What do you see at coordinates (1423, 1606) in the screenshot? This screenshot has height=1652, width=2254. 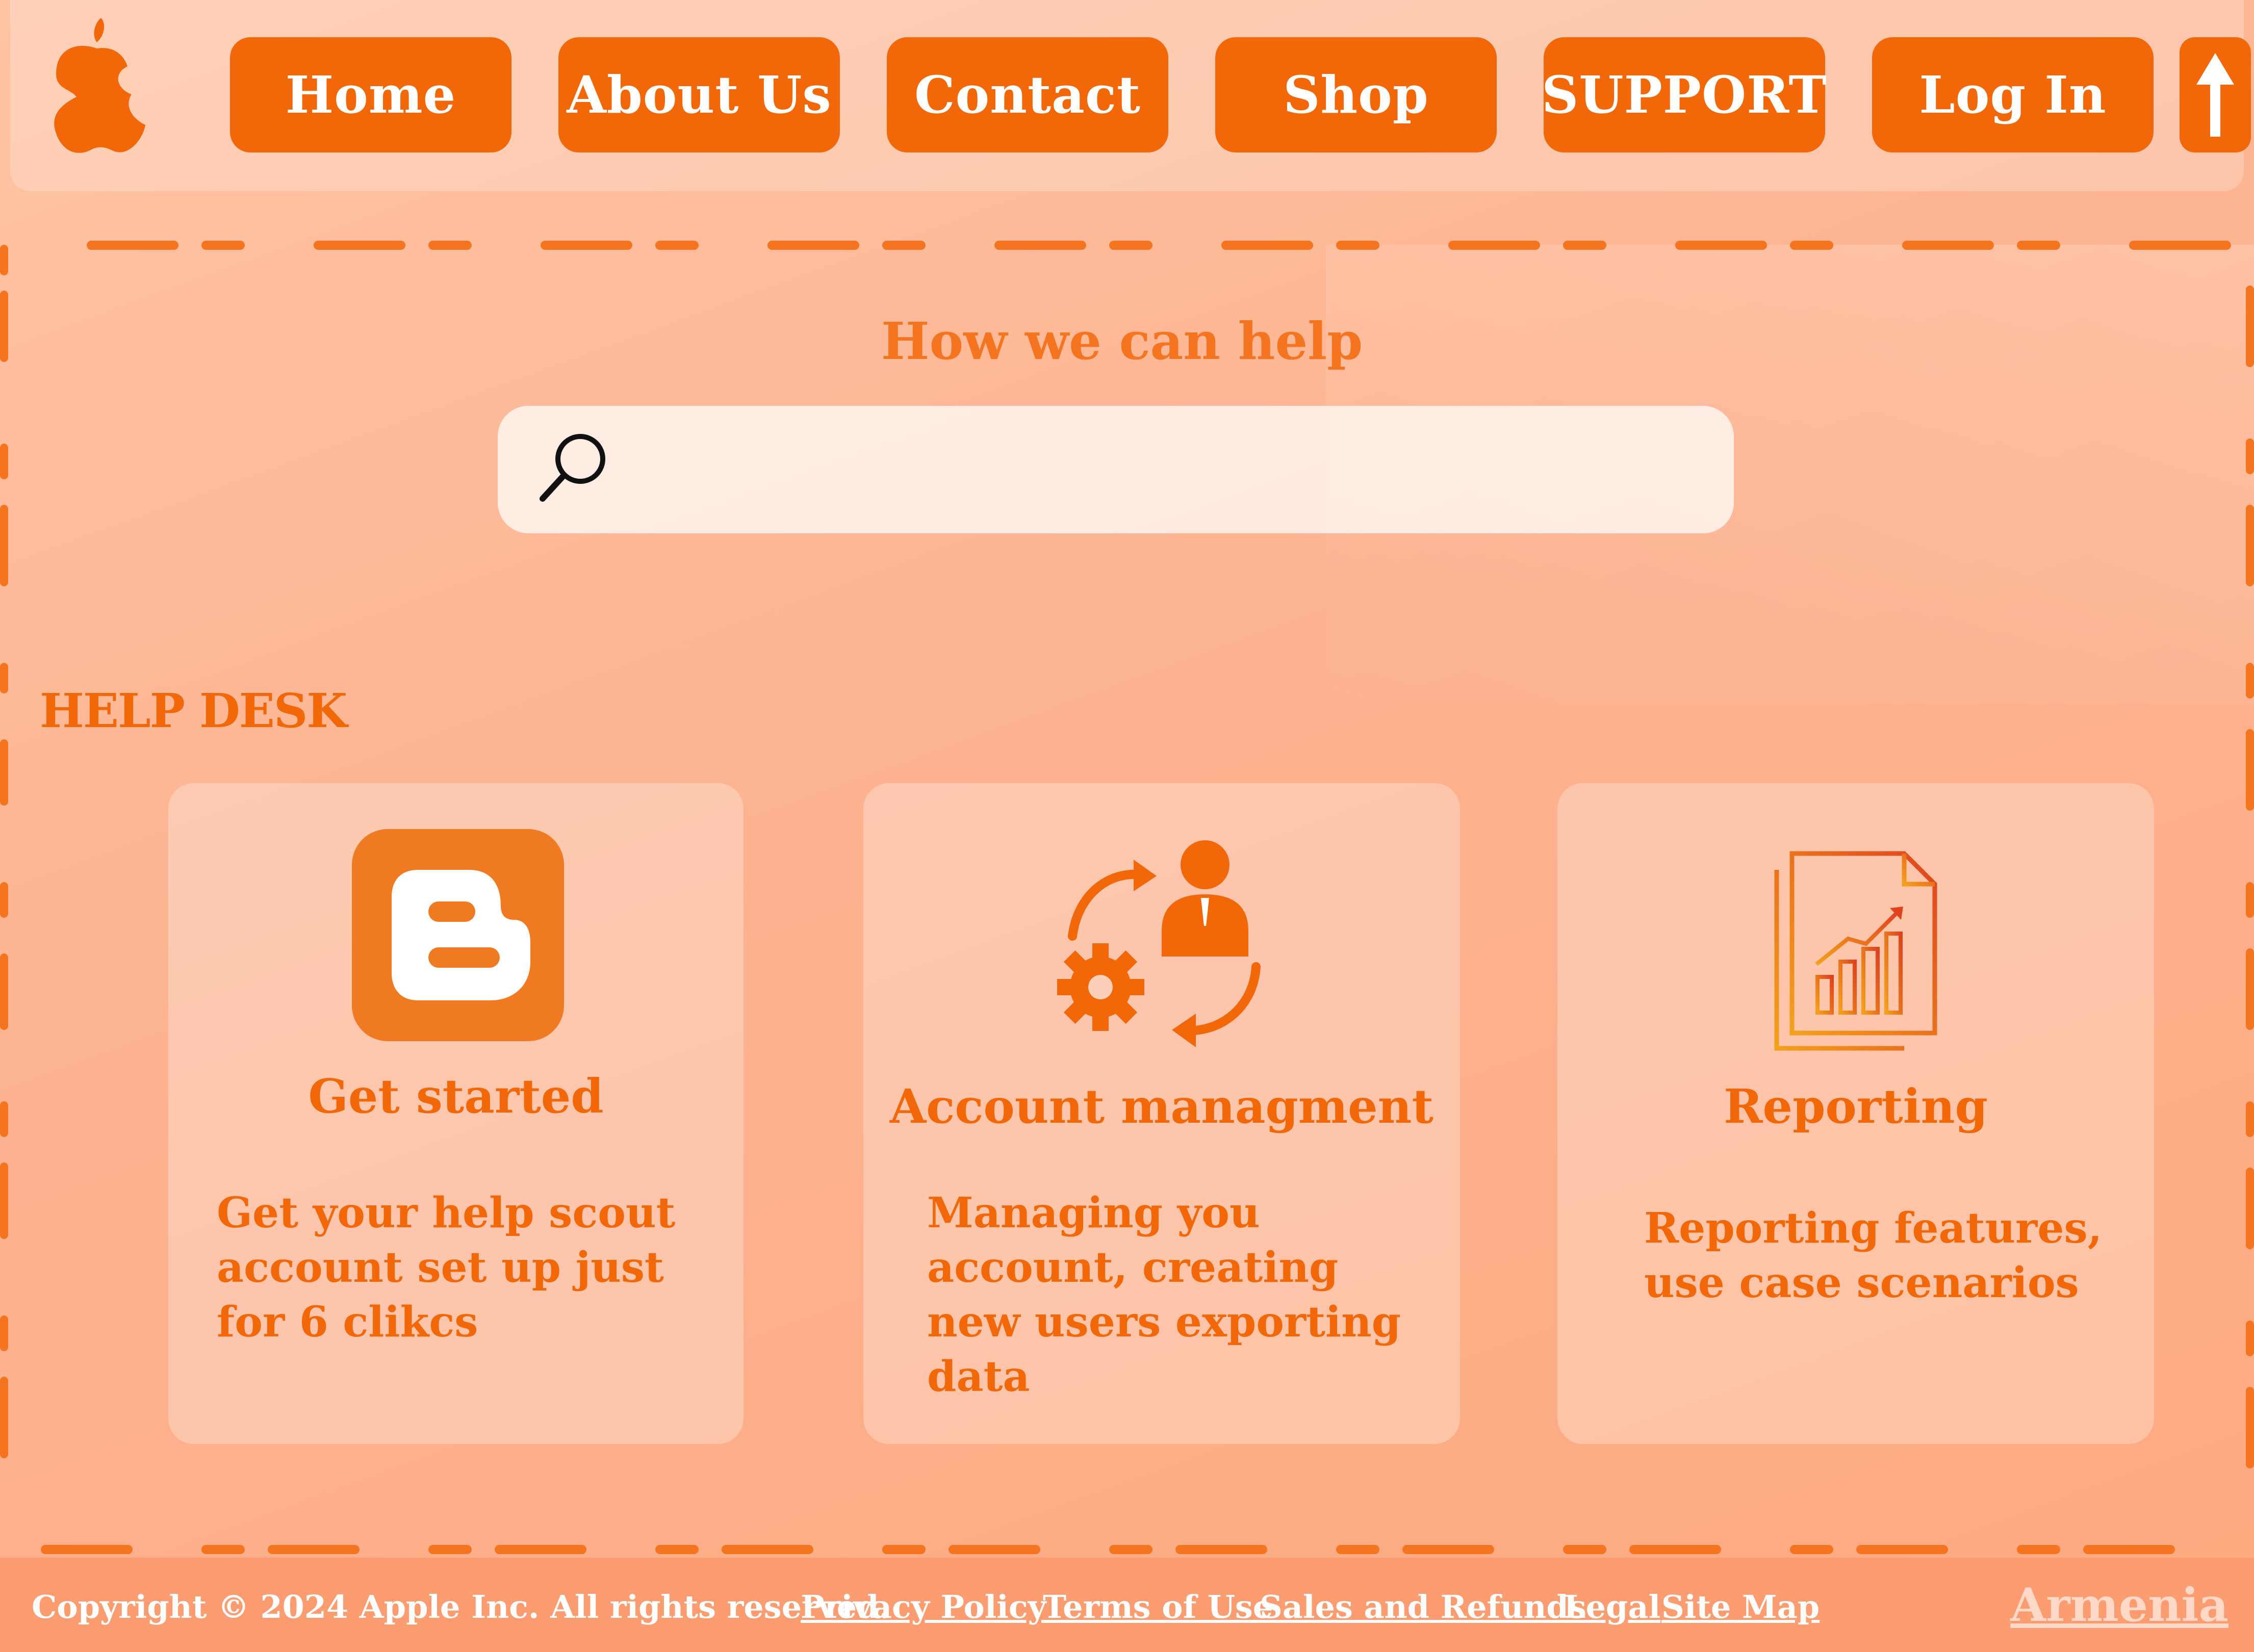 I see `footer-link-sales-refunds: Sales and Refunds` at bounding box center [1423, 1606].